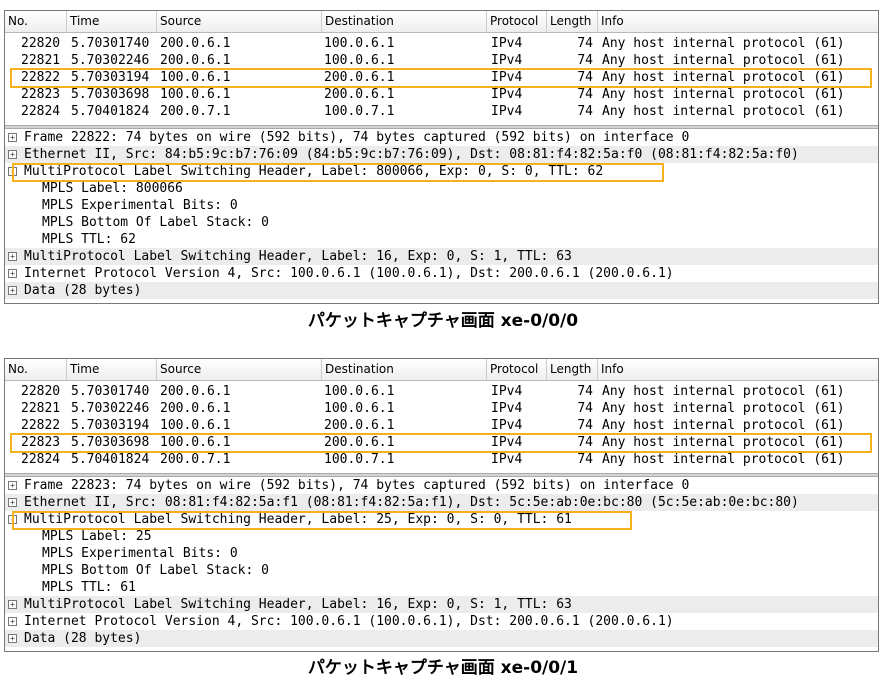 The width and height of the screenshot is (886, 678). What do you see at coordinates (443, 321) in the screenshot?
I see `caption-xe-0-0-0: パケットキャプチャ画面 xe-0/0/0` at bounding box center [443, 321].